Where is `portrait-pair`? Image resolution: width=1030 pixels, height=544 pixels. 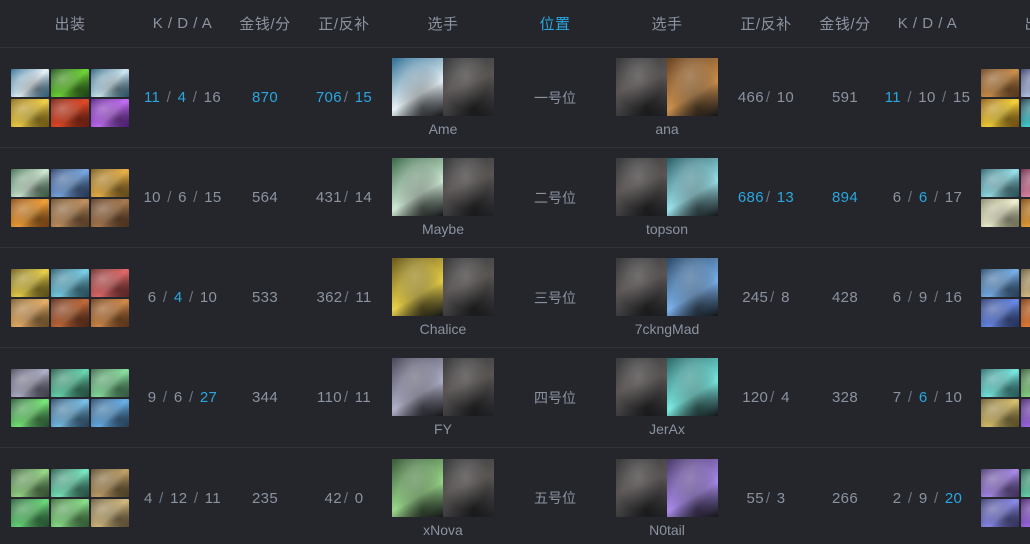 portrait-pair is located at coordinates (443, 187).